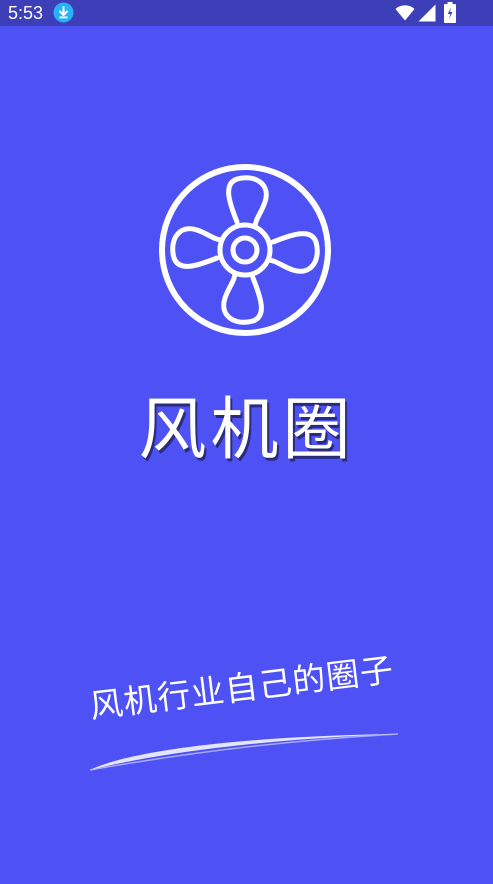 Image resolution: width=493 pixels, height=884 pixels. Describe the element at coordinates (26, 13) in the screenshot. I see `status-time: 5:53` at that location.